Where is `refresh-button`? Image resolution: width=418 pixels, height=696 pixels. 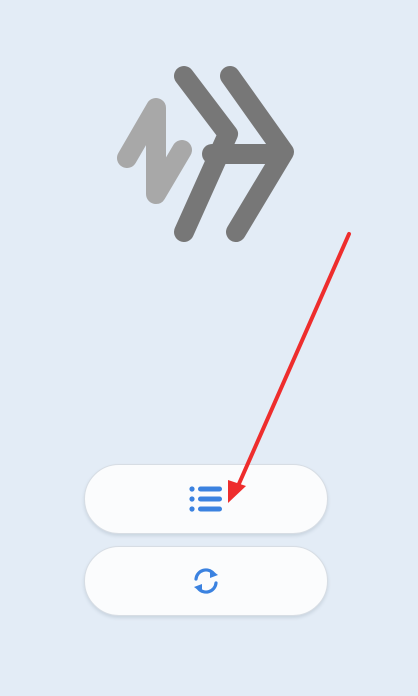 refresh-button is located at coordinates (206, 581).